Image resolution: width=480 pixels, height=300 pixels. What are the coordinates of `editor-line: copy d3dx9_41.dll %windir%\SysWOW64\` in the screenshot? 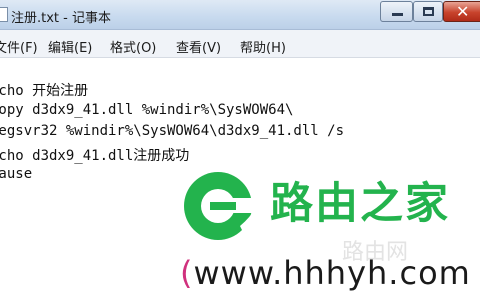 It's located at (147, 110).